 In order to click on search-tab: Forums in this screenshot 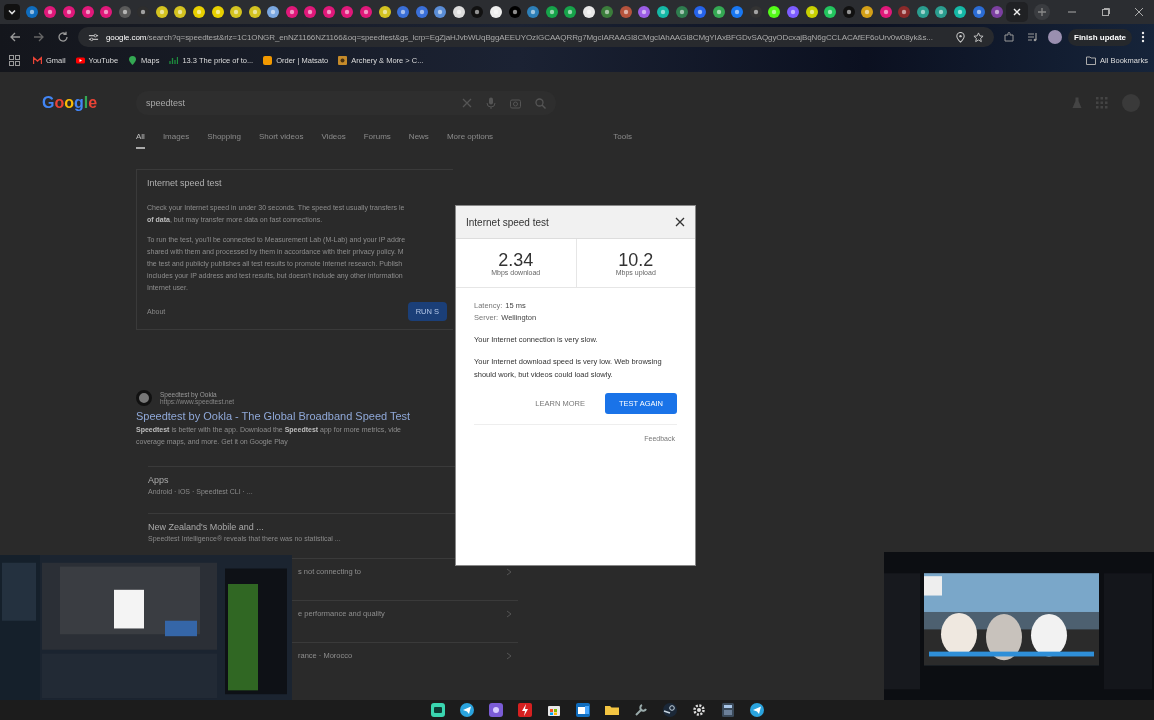, I will do `click(377, 140)`.